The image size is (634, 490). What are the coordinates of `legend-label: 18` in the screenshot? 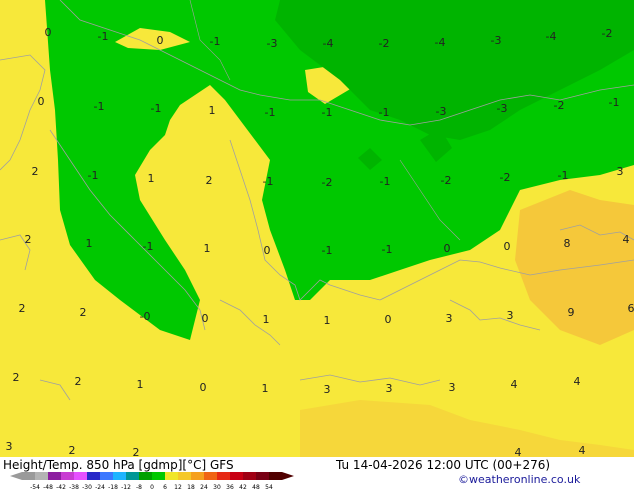 It's located at (191, 487).